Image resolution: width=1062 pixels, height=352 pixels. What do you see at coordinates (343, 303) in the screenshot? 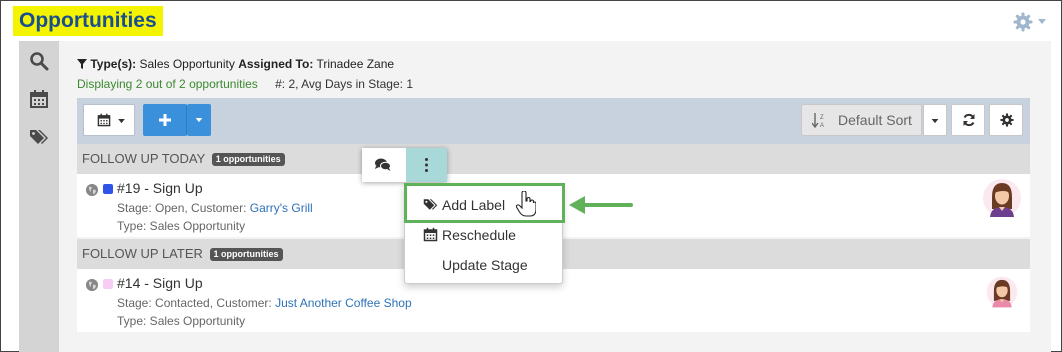
I see `customer-link: Just Another Coffee Shop` at bounding box center [343, 303].